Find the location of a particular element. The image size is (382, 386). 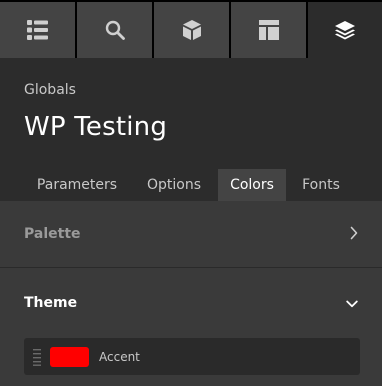

search-tool-button is located at coordinates (114, 30).